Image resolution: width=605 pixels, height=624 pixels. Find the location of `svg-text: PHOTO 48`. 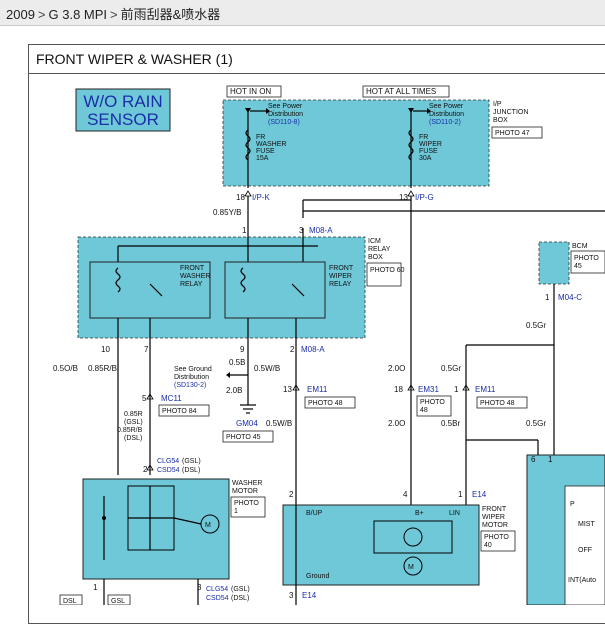

svg-text: PHOTO 48 is located at coordinates (497, 403).